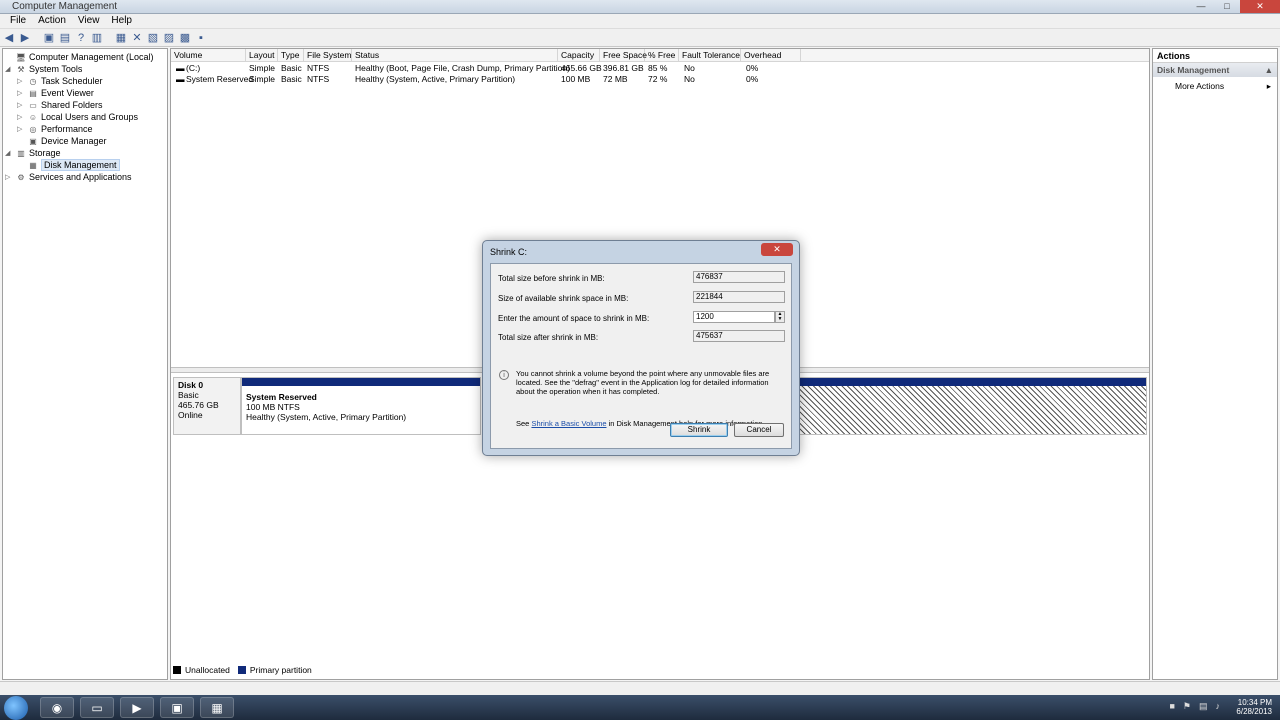  What do you see at coordinates (291, 55) in the screenshot?
I see `column-header-type: Type` at bounding box center [291, 55].